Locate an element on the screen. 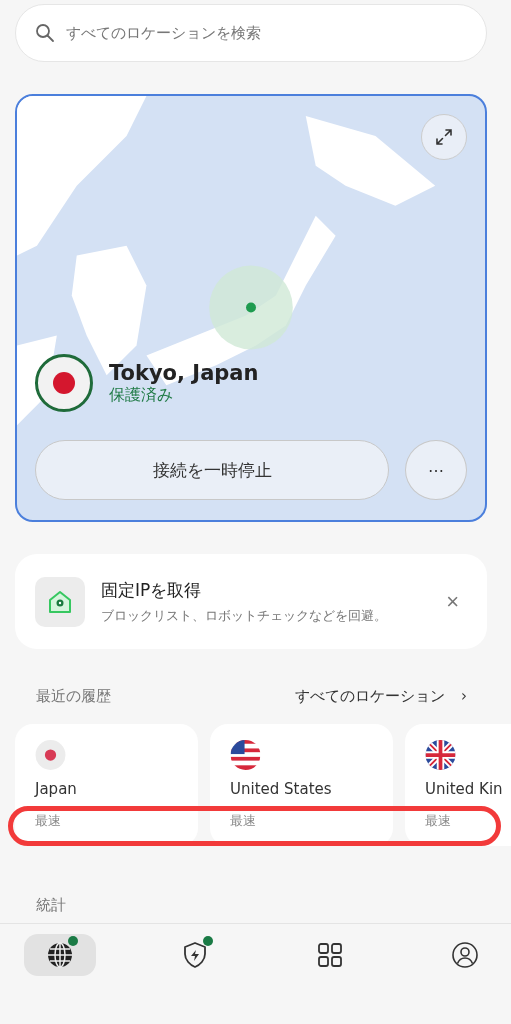 Image resolution: width=511 pixels, height=1024 pixels. location-name: Tokyo, Japan is located at coordinates (184, 372).